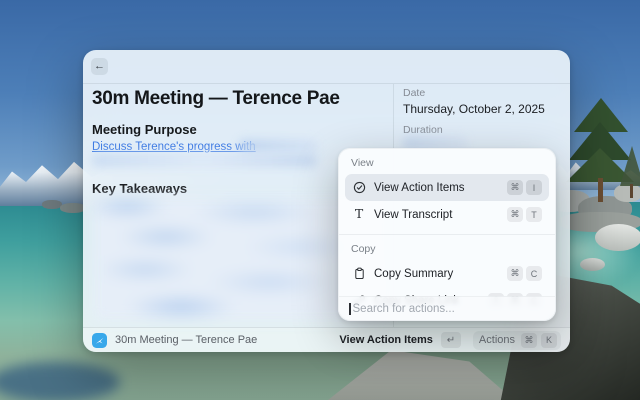 The width and height of the screenshot is (640, 400). What do you see at coordinates (414, 93) in the screenshot?
I see `date-label: Date` at bounding box center [414, 93].